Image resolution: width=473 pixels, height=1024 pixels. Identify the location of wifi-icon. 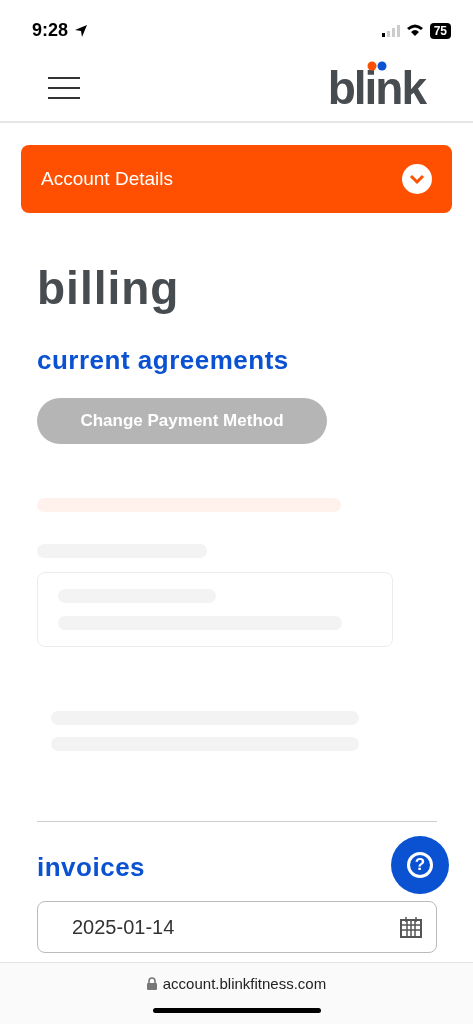
(414, 30).